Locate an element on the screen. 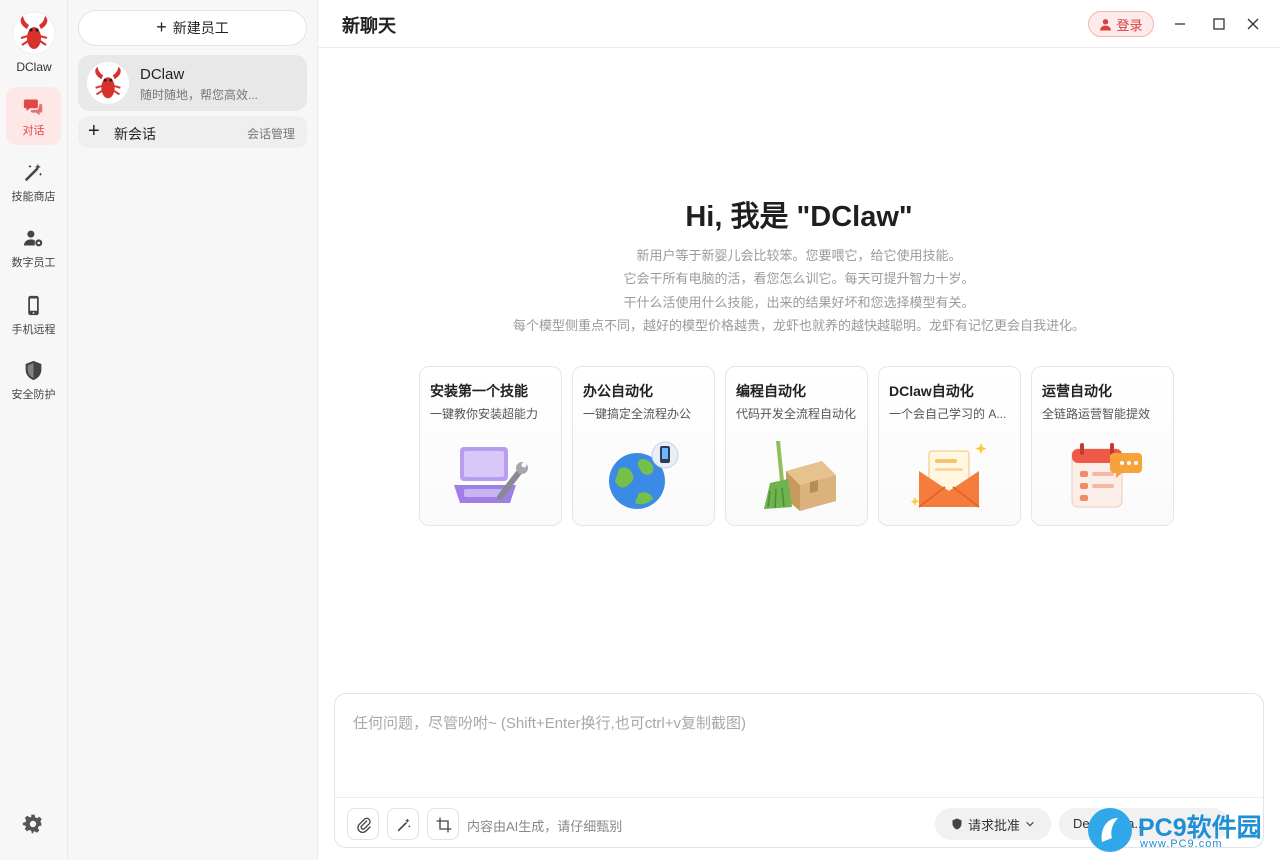 Image resolution: width=1280 pixels, height=860 pixels. nav-item-digital-staff: 数字员工 is located at coordinates (33, 248).